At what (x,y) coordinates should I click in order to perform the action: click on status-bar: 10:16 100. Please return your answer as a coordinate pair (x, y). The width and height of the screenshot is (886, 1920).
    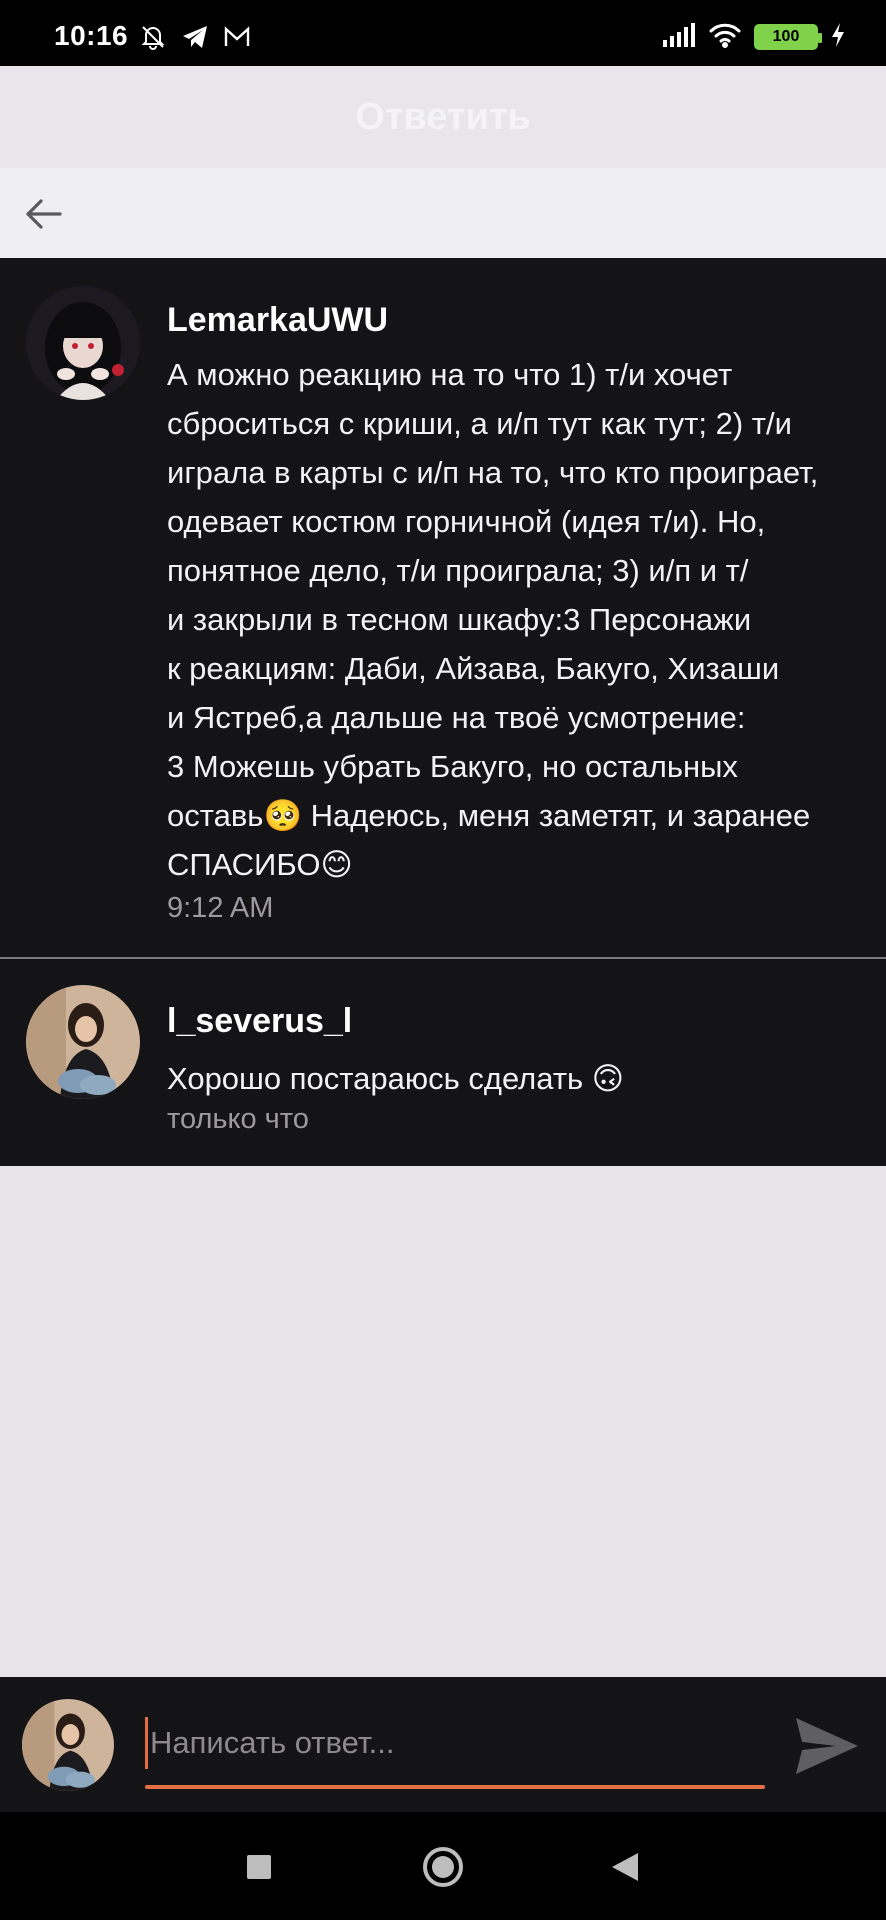
    Looking at the image, I should click on (443, 33).